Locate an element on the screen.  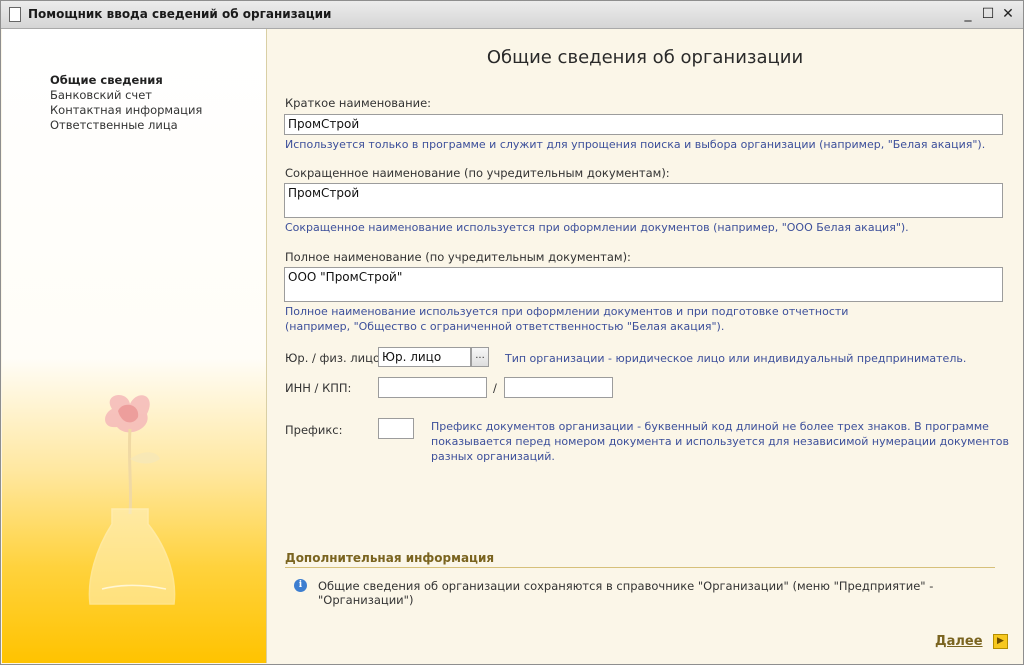
full-name-field: ООО "ПромСтрой" is located at coordinates (643, 284).